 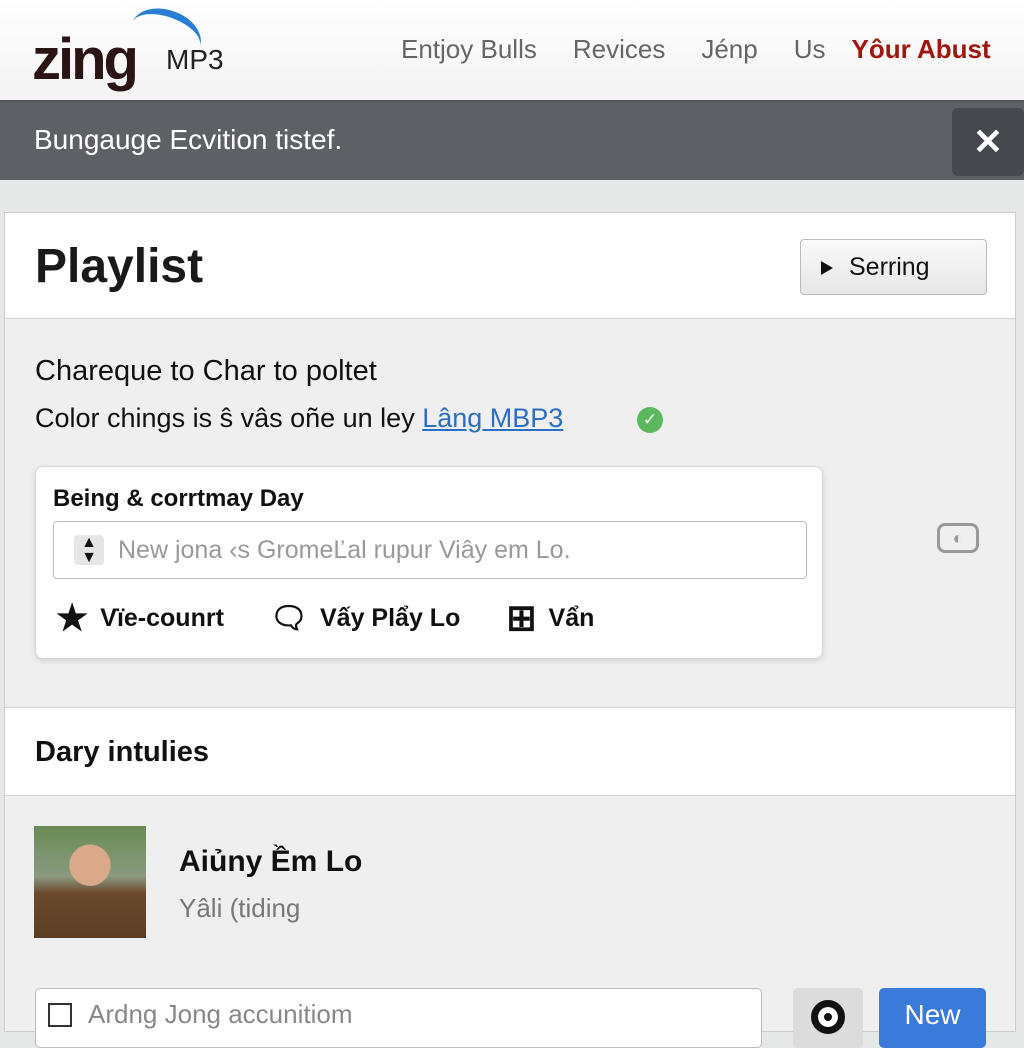 I want to click on chart-icon, so click(x=60, y=1015).